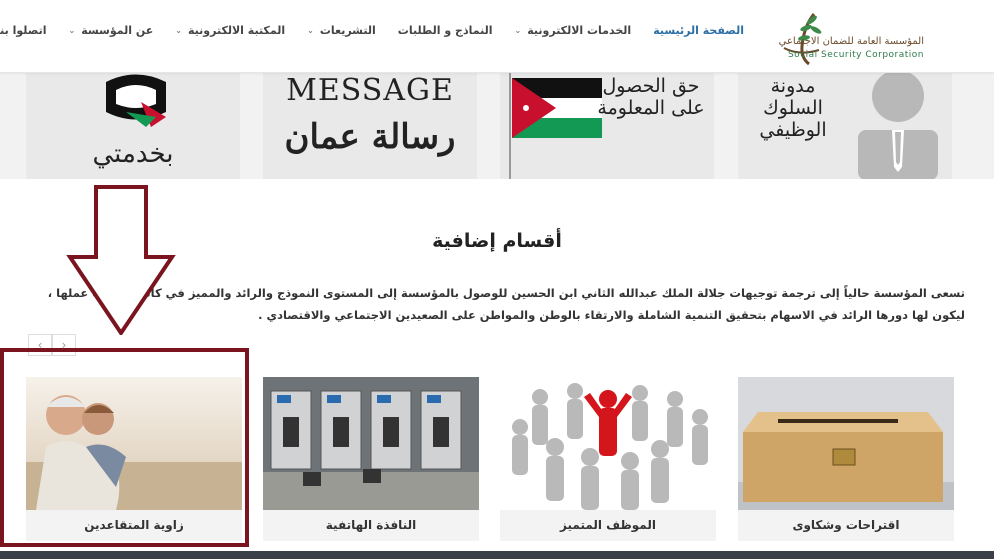  I want to click on logo-arabic-text: المؤسسة العامة للضمان الاجتماعي, so click(851, 41).